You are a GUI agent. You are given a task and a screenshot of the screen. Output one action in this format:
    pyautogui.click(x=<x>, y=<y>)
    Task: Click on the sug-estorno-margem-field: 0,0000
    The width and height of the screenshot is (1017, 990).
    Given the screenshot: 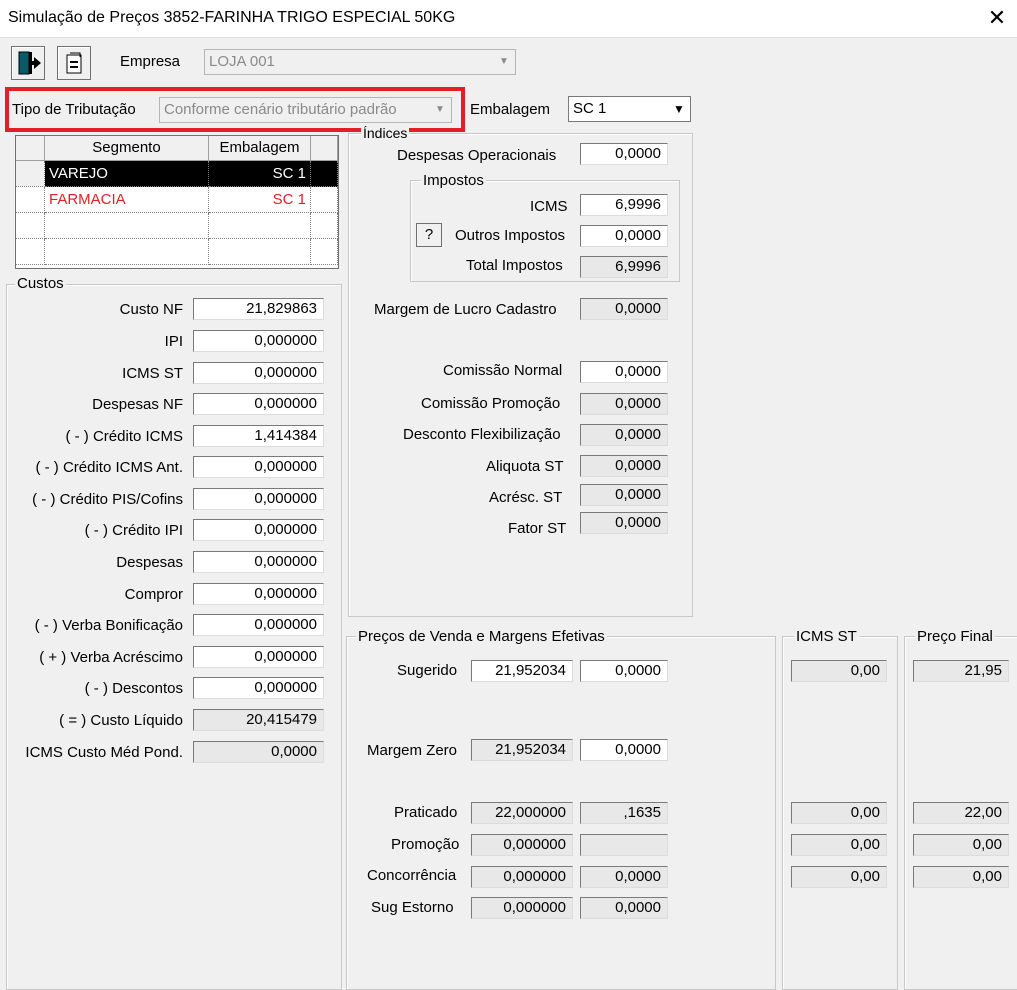 What is the action you would take?
    pyautogui.click(x=624, y=908)
    